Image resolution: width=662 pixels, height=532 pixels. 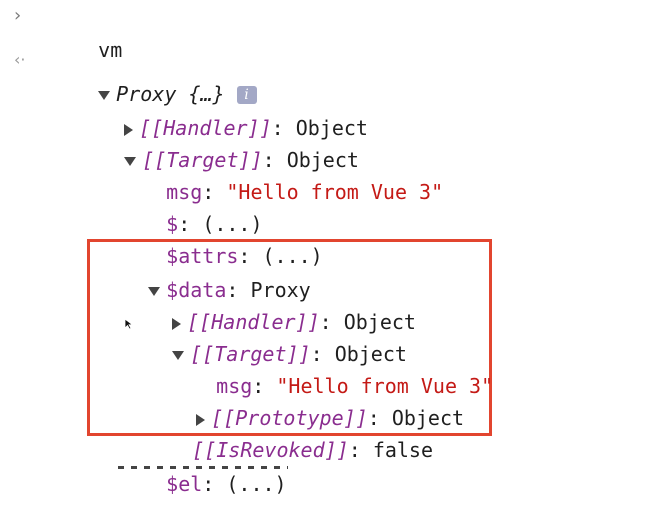 What do you see at coordinates (288, 432) in the screenshot?
I see `tree-row-data-revoked: [[IsRevoked]]: false` at bounding box center [288, 432].